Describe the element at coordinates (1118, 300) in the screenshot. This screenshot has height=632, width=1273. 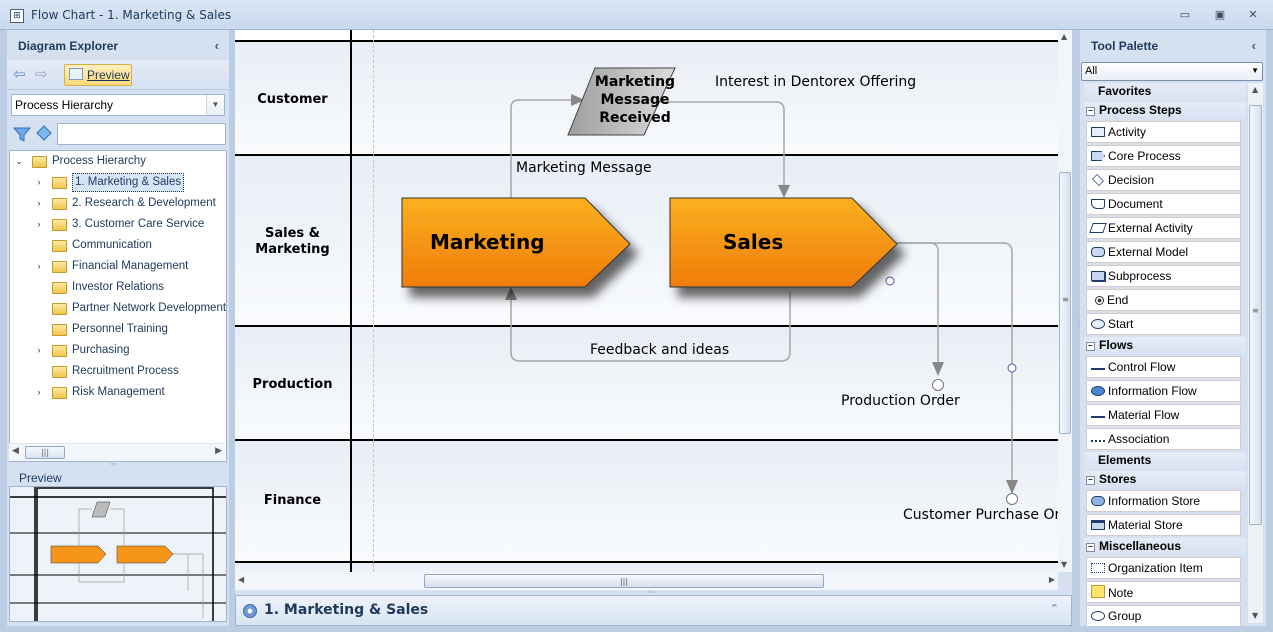
I see `palette-item-label: End` at that location.